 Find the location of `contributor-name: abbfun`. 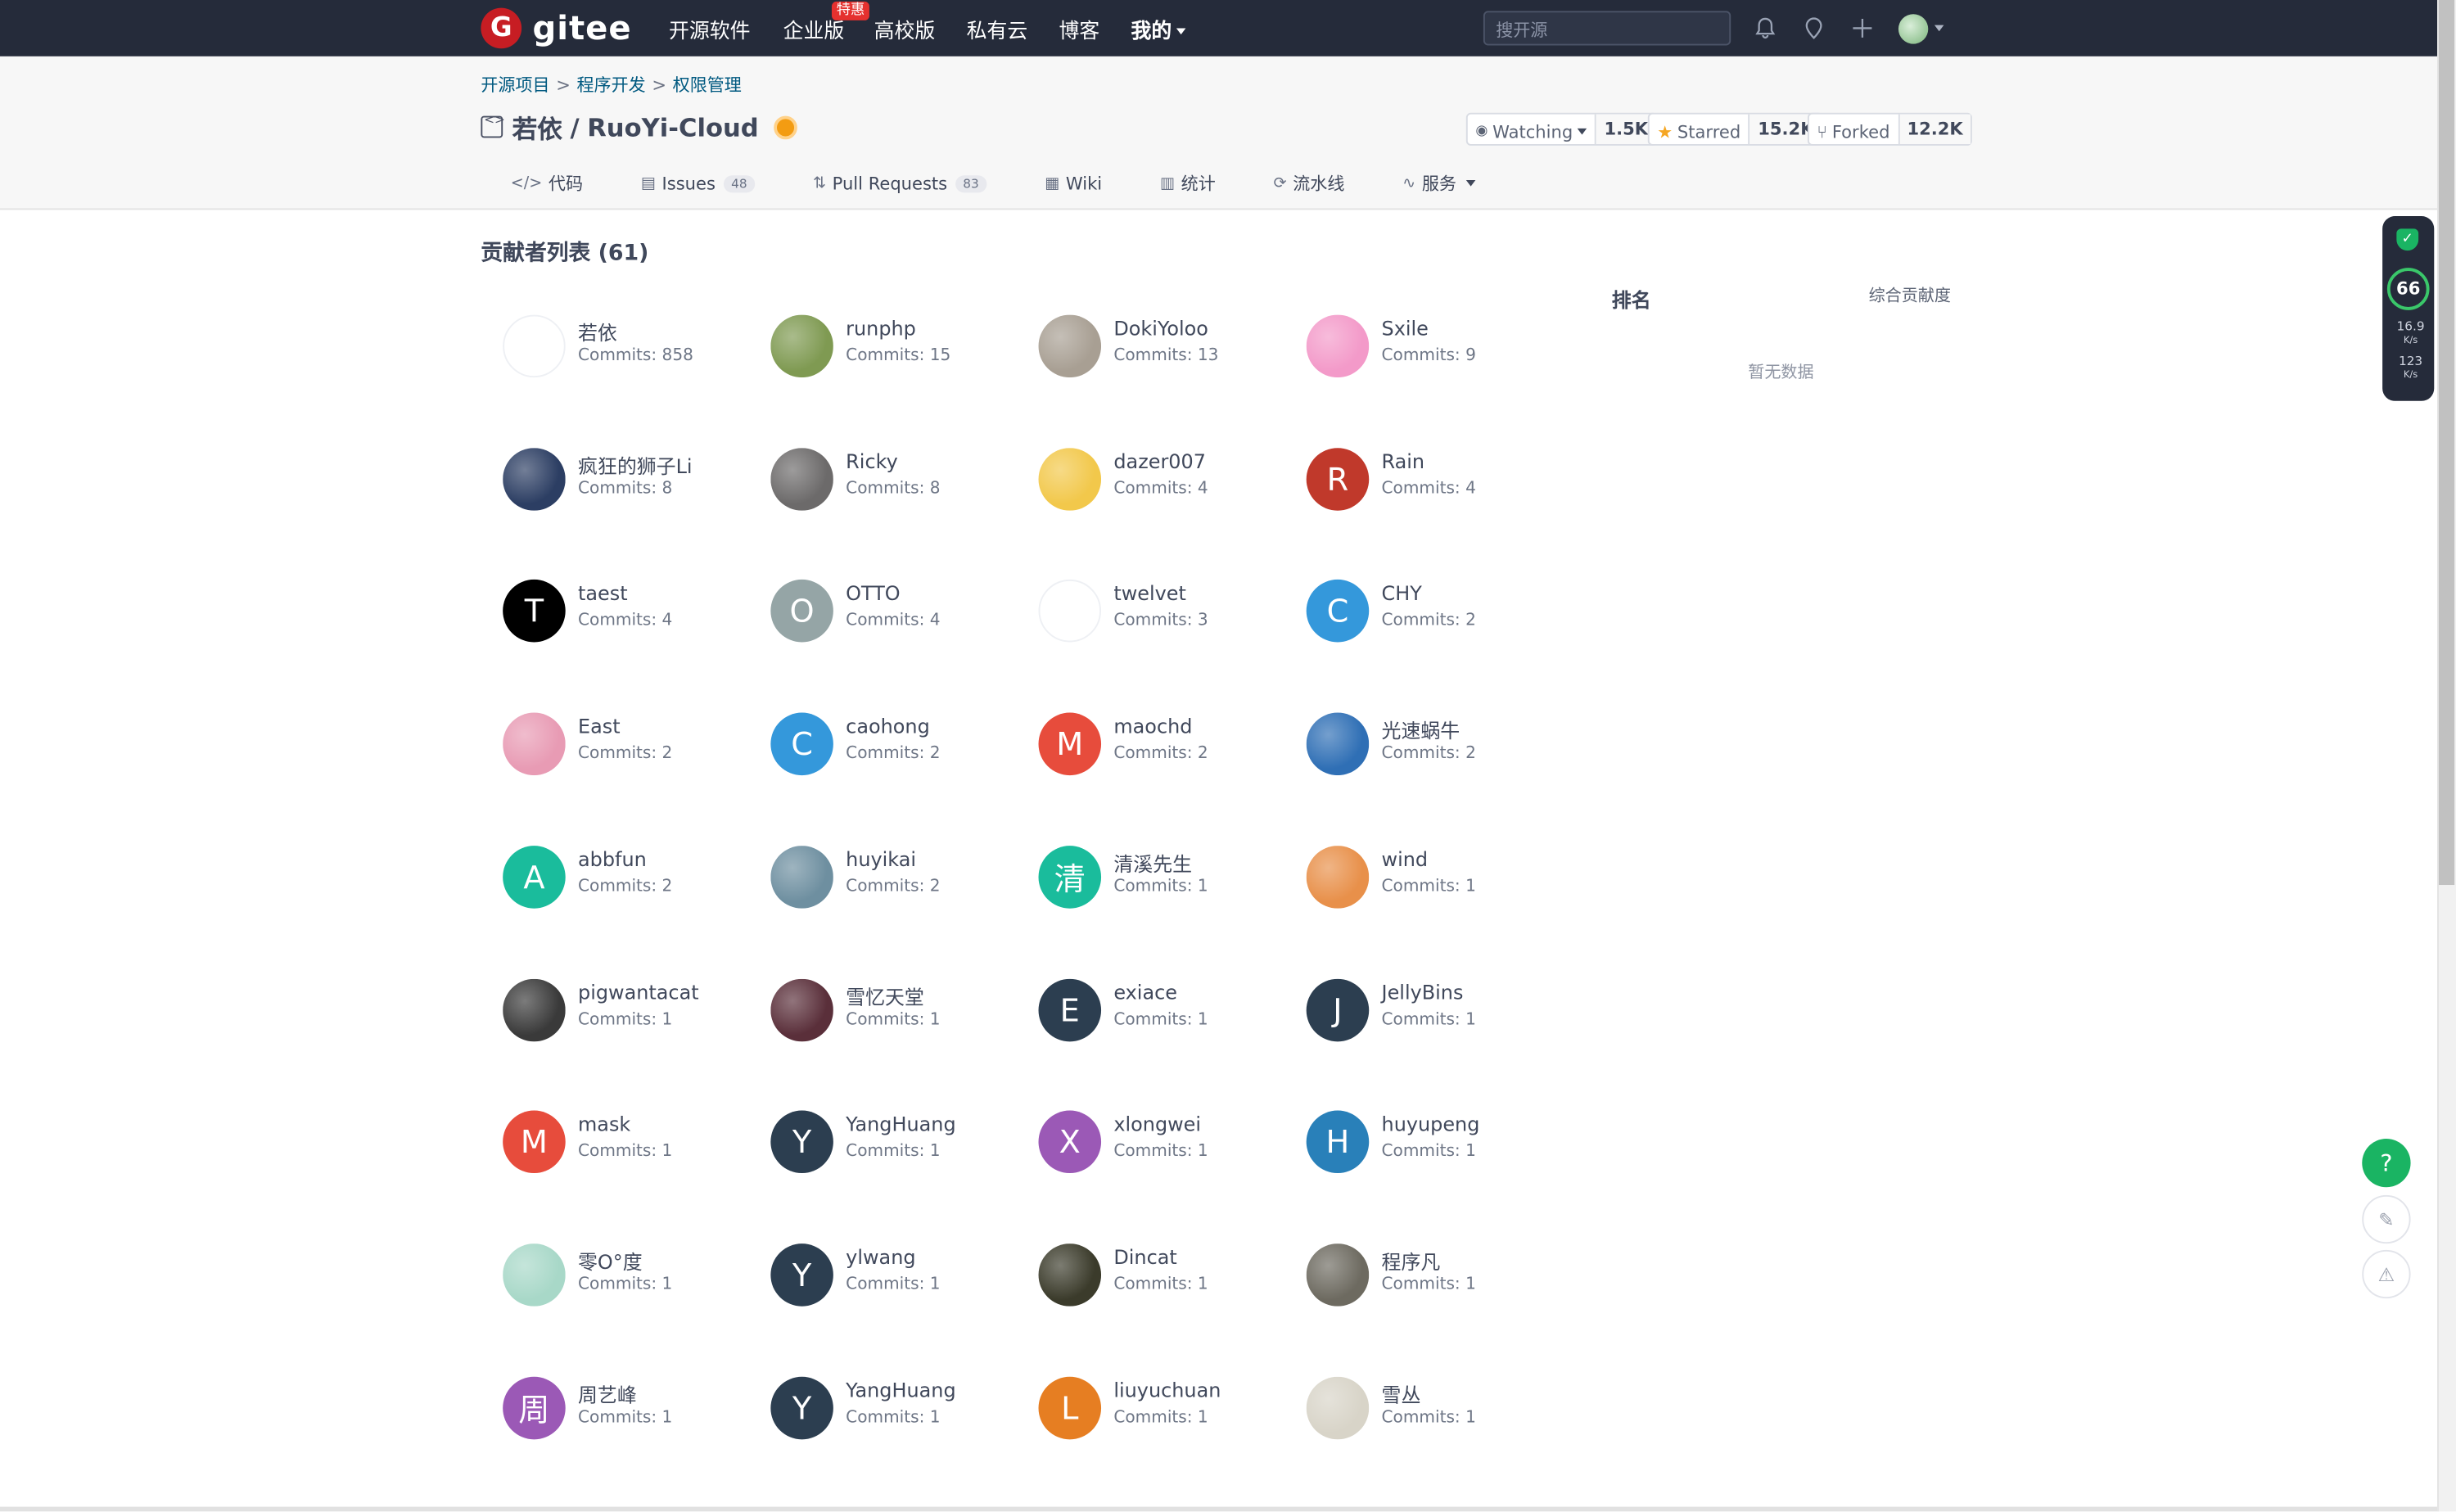

contributor-name: abbfun is located at coordinates (613, 859).